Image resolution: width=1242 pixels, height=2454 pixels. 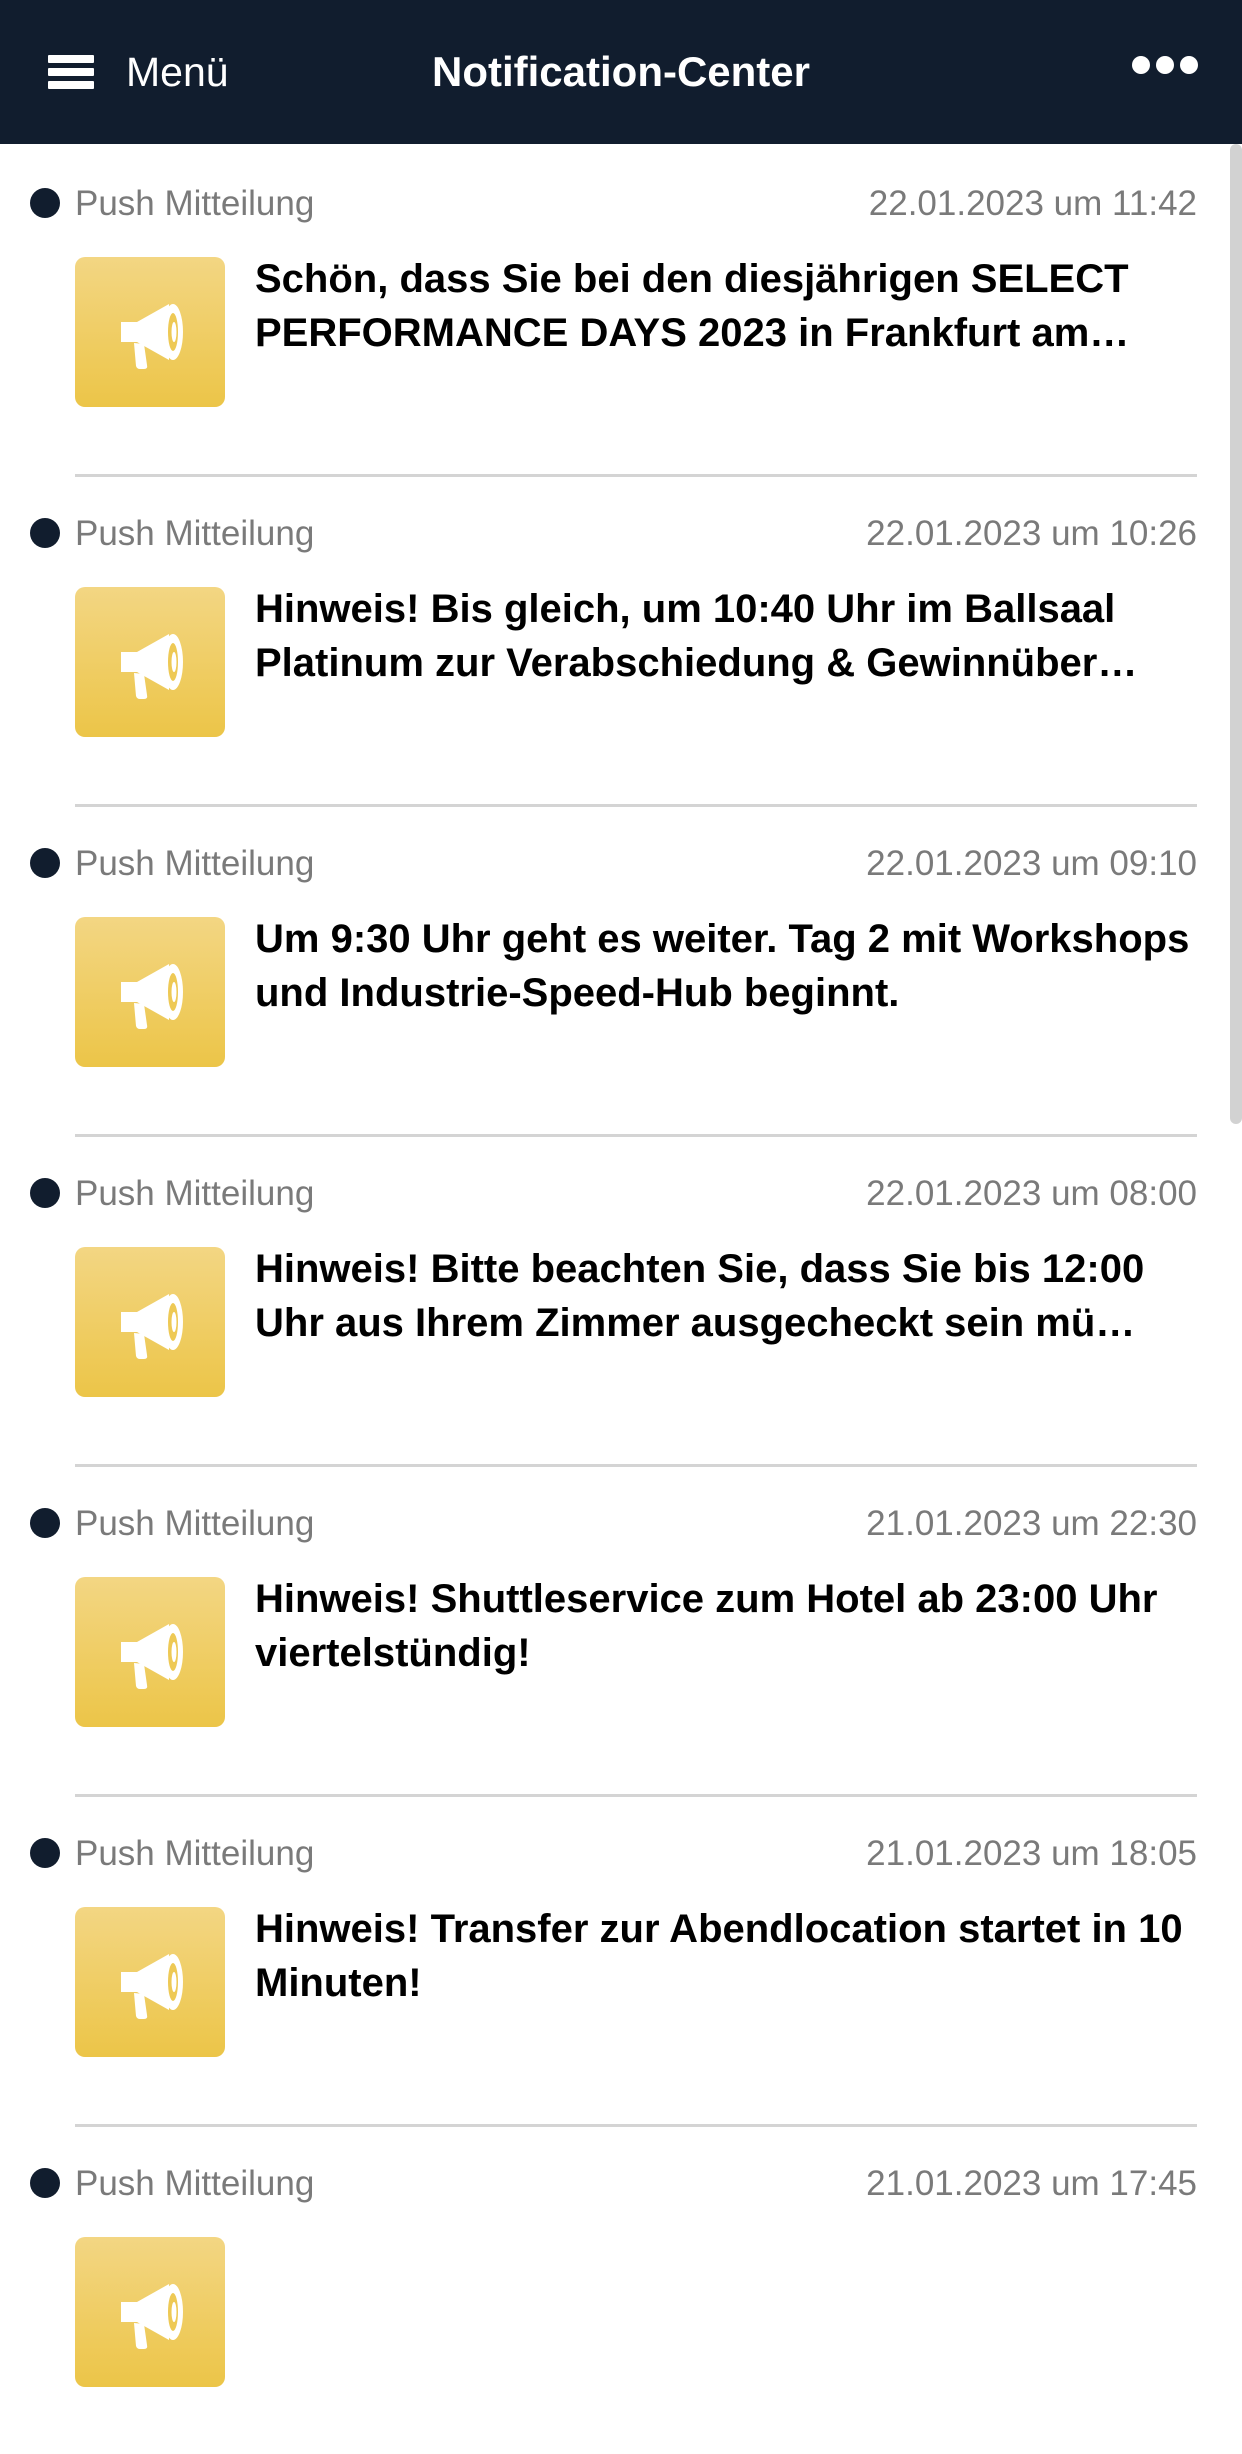 I want to click on notification-date: 21.01.2023 um 18:05, so click(x=1031, y=1853).